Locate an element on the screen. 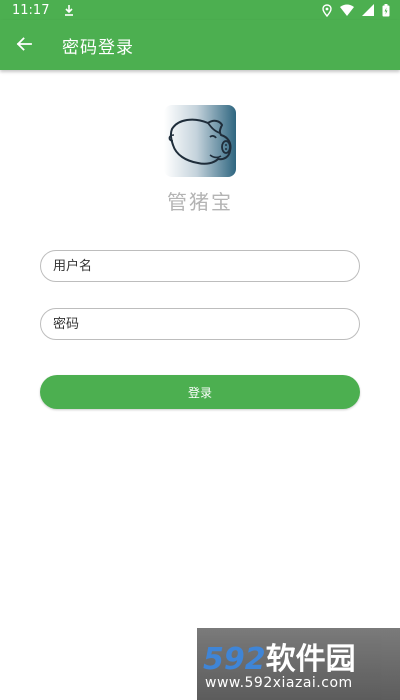 The image size is (400, 700). watermark-url: www.592xiazai.com is located at coordinates (279, 683).